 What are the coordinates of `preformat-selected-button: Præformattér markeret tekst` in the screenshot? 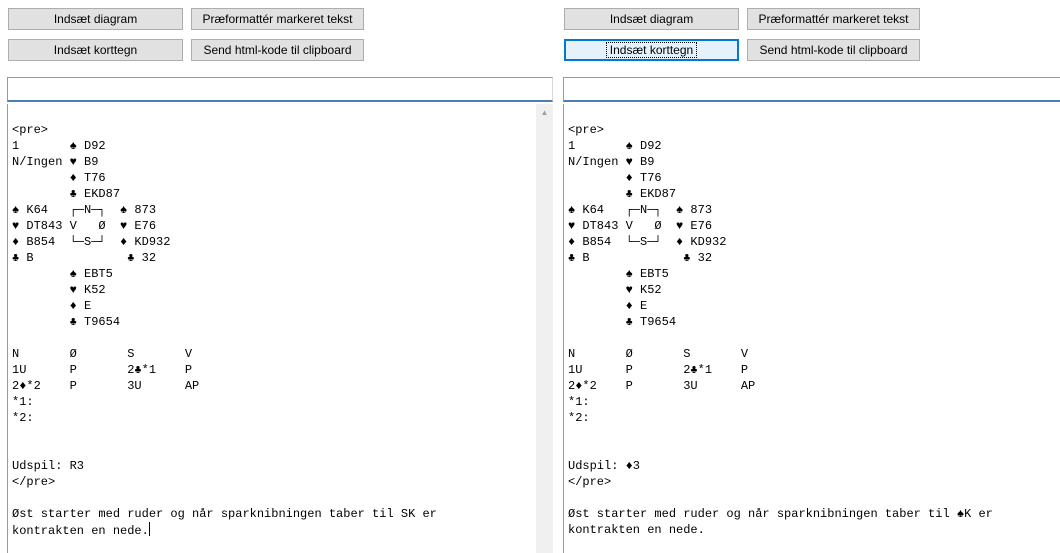 It's located at (277, 19).